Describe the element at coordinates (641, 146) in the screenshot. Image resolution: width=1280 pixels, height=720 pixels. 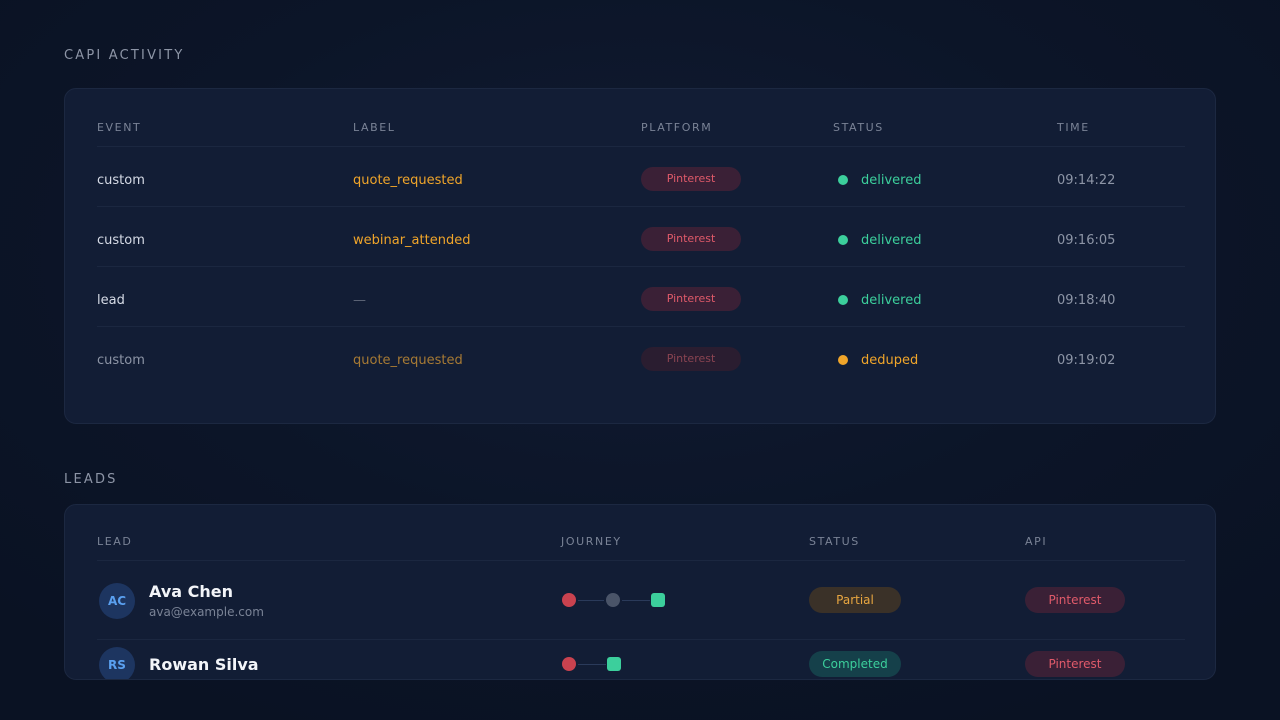
I see `header-divider` at that location.